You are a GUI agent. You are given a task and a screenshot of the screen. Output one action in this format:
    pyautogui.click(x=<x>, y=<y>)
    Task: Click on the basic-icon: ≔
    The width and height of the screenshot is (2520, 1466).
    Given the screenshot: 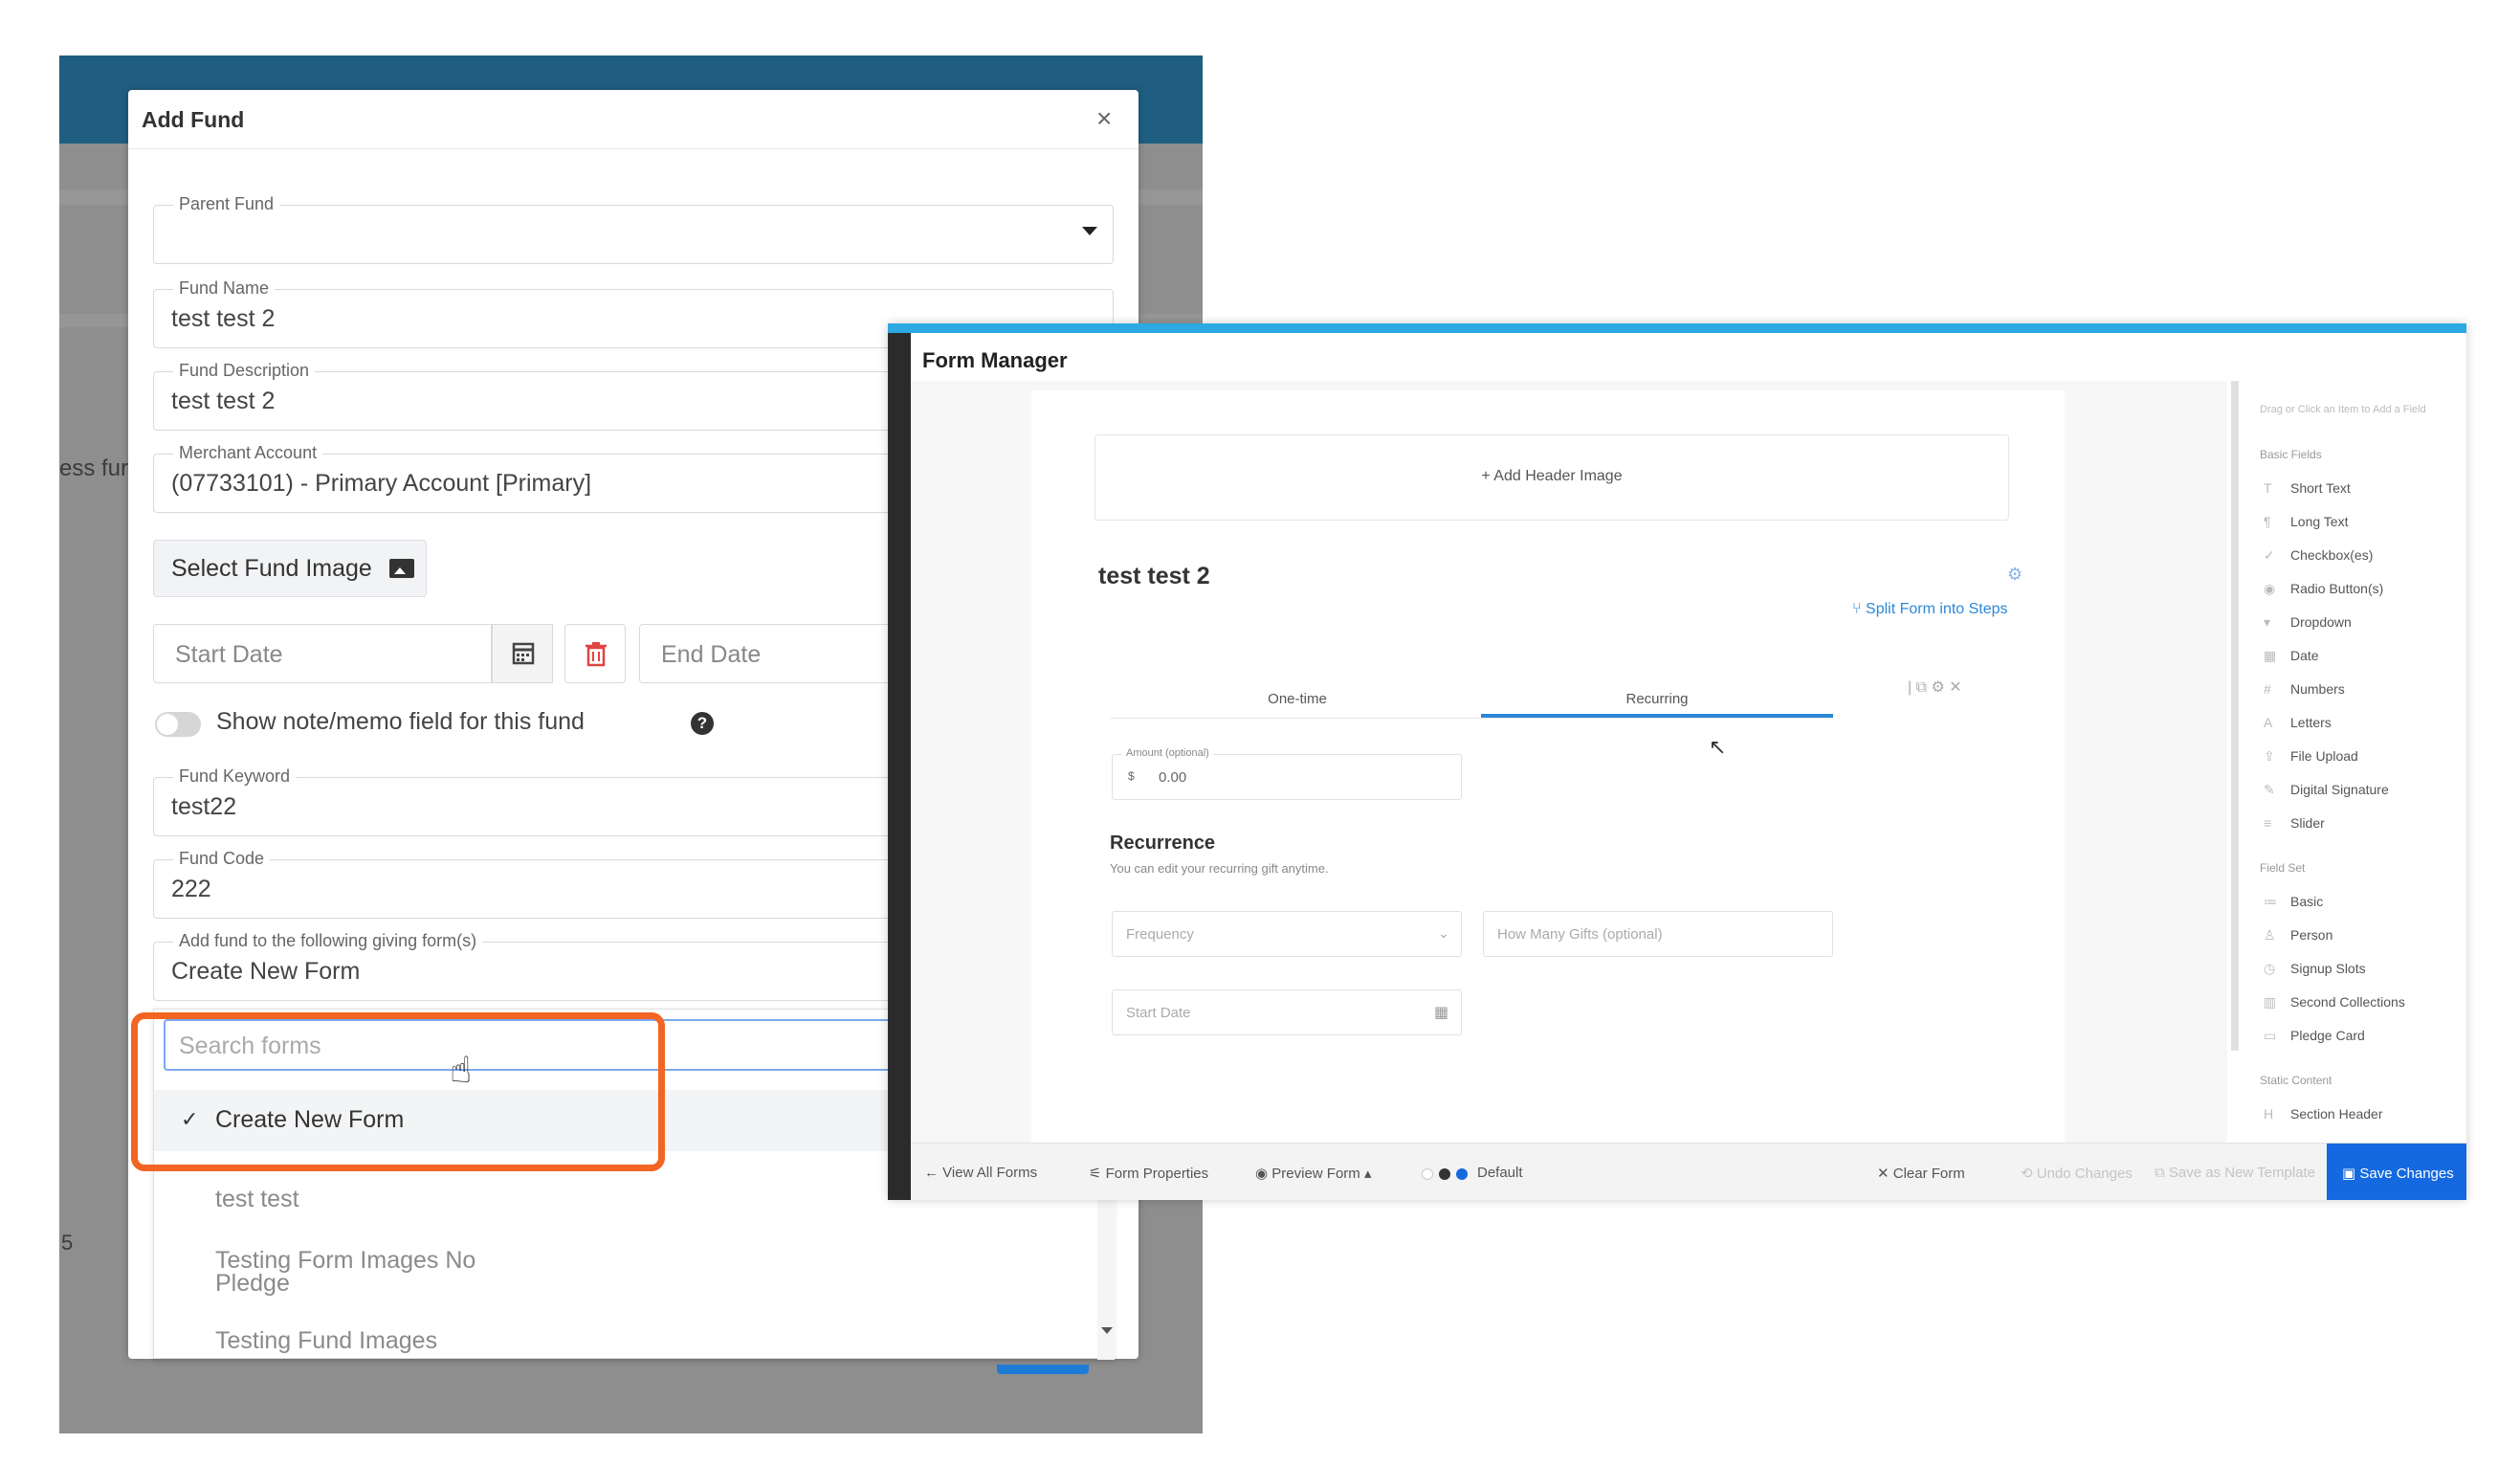 What is the action you would take?
    pyautogui.click(x=2270, y=901)
    